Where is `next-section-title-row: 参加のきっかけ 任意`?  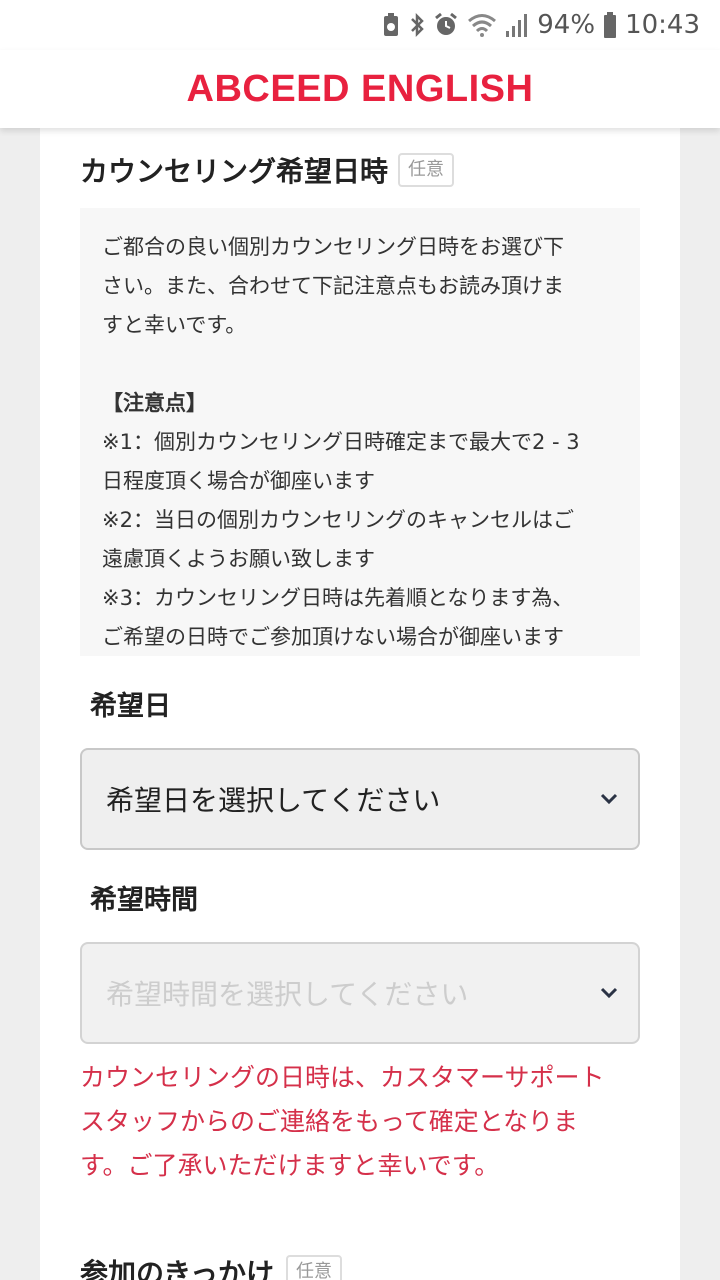
next-section-title-row: 参加のきっかけ 任意 is located at coordinates (211, 1266).